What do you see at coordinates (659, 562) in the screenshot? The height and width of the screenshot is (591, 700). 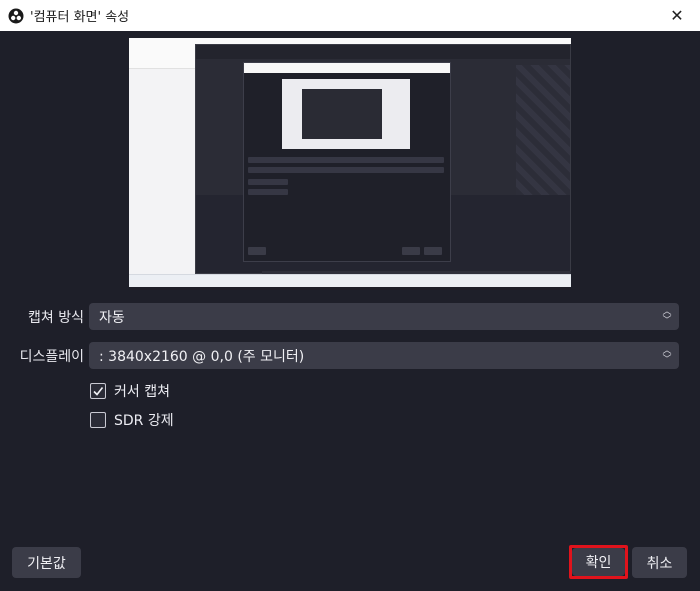 I see `cancel-button: 취소` at bounding box center [659, 562].